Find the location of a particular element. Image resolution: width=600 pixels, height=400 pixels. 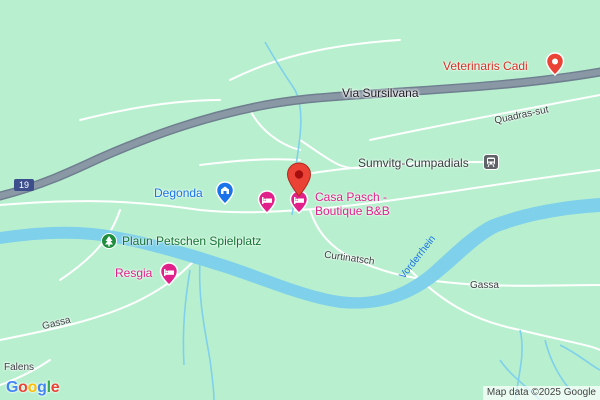

road-label-via-sursilvana: Via Sursilvana is located at coordinates (380, 93).